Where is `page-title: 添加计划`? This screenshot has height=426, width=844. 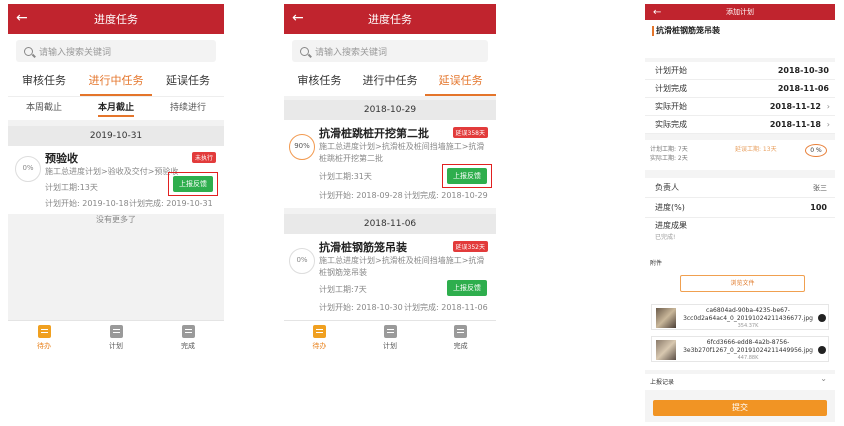 page-title: 添加计划 is located at coordinates (740, 12).